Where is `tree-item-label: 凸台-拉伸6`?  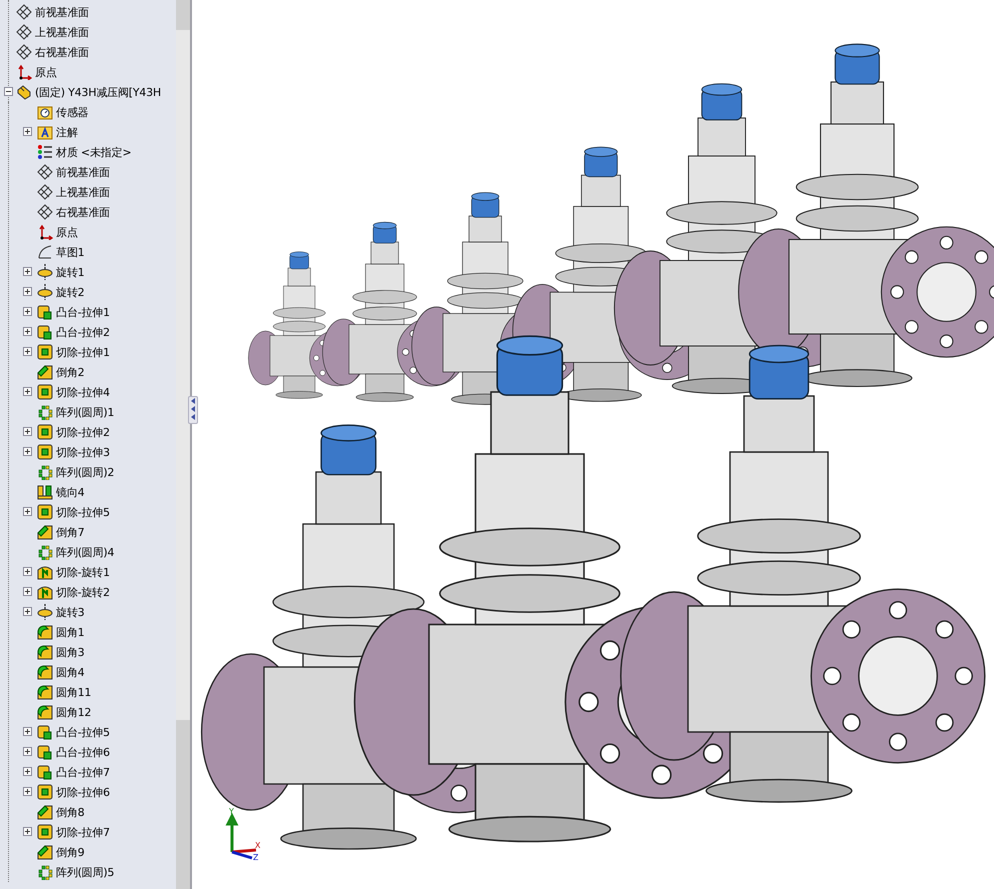
tree-item-label: 凸台-拉伸6 is located at coordinates (83, 752).